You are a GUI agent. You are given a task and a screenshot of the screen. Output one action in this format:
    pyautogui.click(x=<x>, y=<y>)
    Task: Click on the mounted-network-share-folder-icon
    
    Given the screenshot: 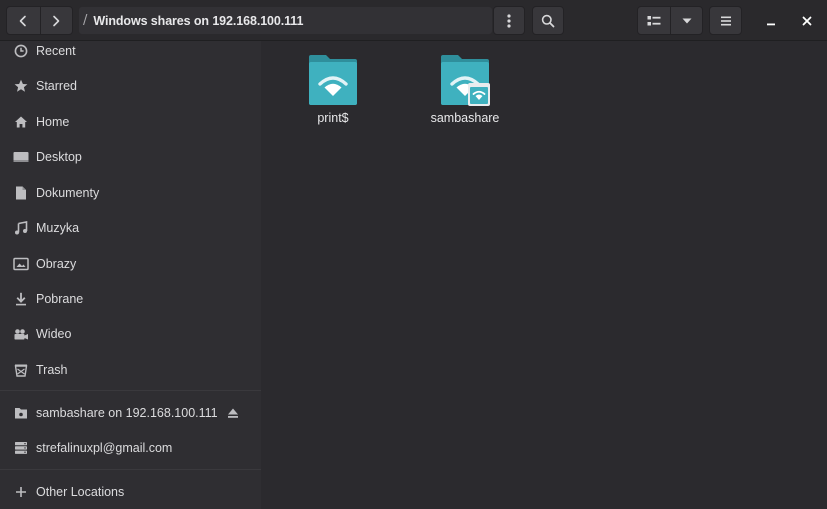 What is the action you would take?
    pyautogui.click(x=465, y=80)
    